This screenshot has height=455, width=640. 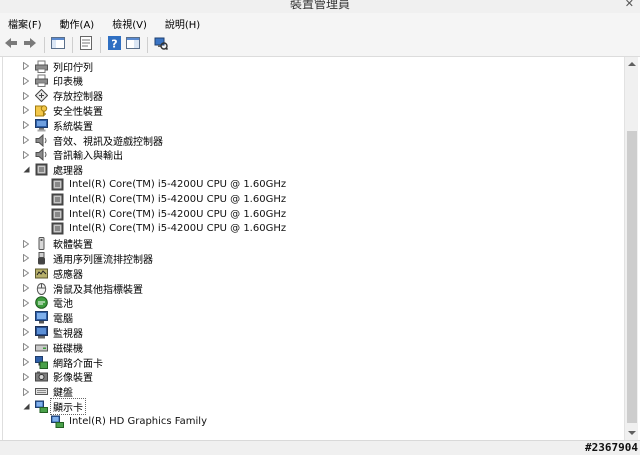 What do you see at coordinates (632, 277) in the screenshot?
I see `scrollbar-thumb` at bounding box center [632, 277].